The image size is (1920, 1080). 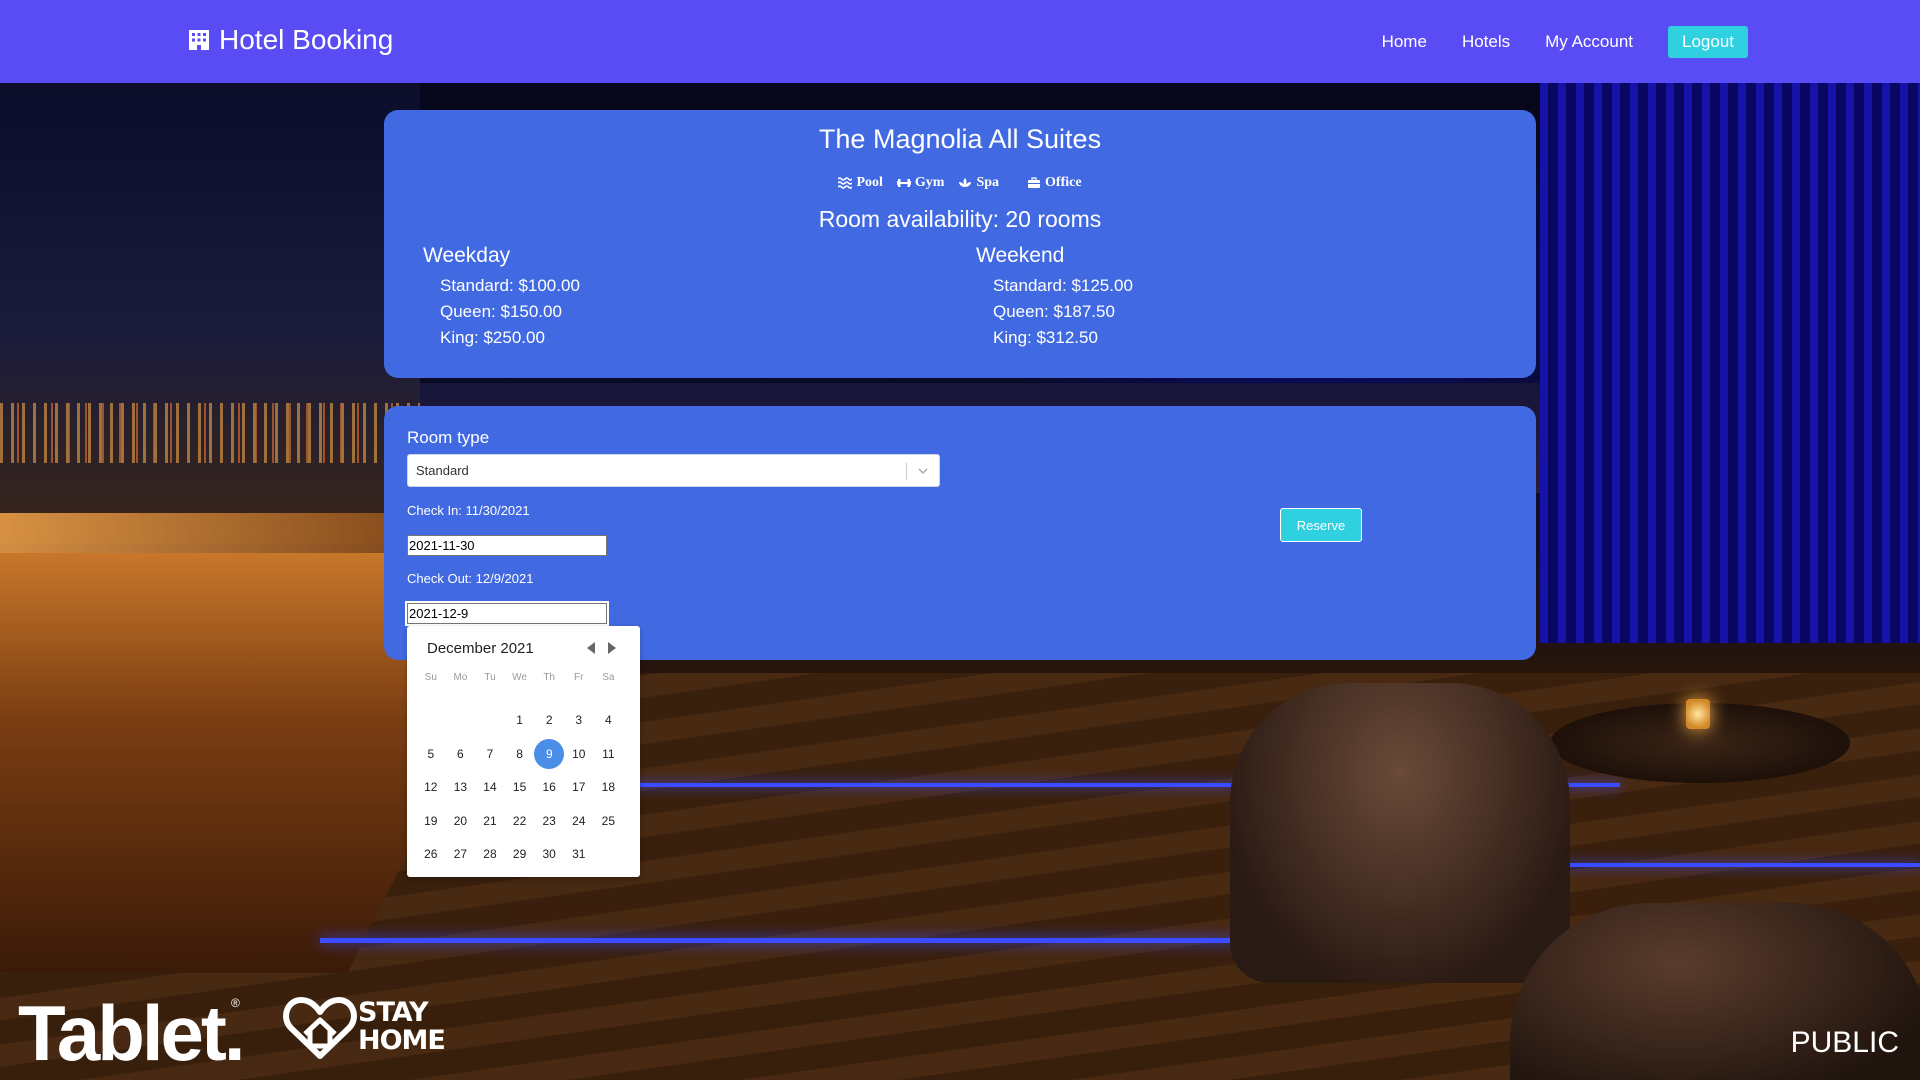 What do you see at coordinates (1321, 525) in the screenshot?
I see `reserve-button: Reserve` at bounding box center [1321, 525].